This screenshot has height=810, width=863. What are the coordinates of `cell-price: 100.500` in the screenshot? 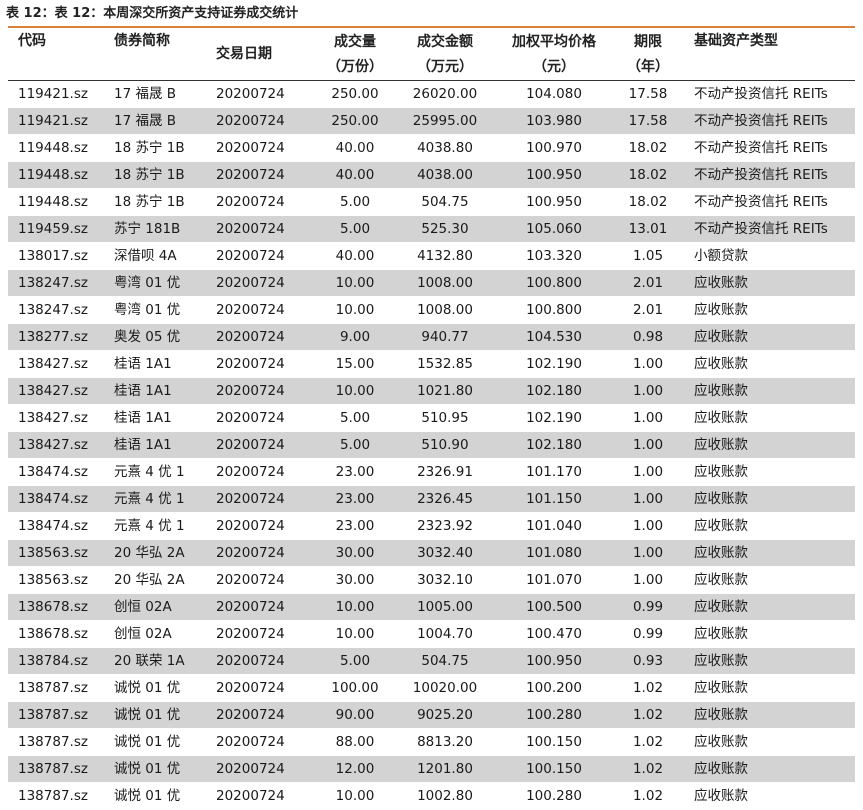 It's located at (554, 607).